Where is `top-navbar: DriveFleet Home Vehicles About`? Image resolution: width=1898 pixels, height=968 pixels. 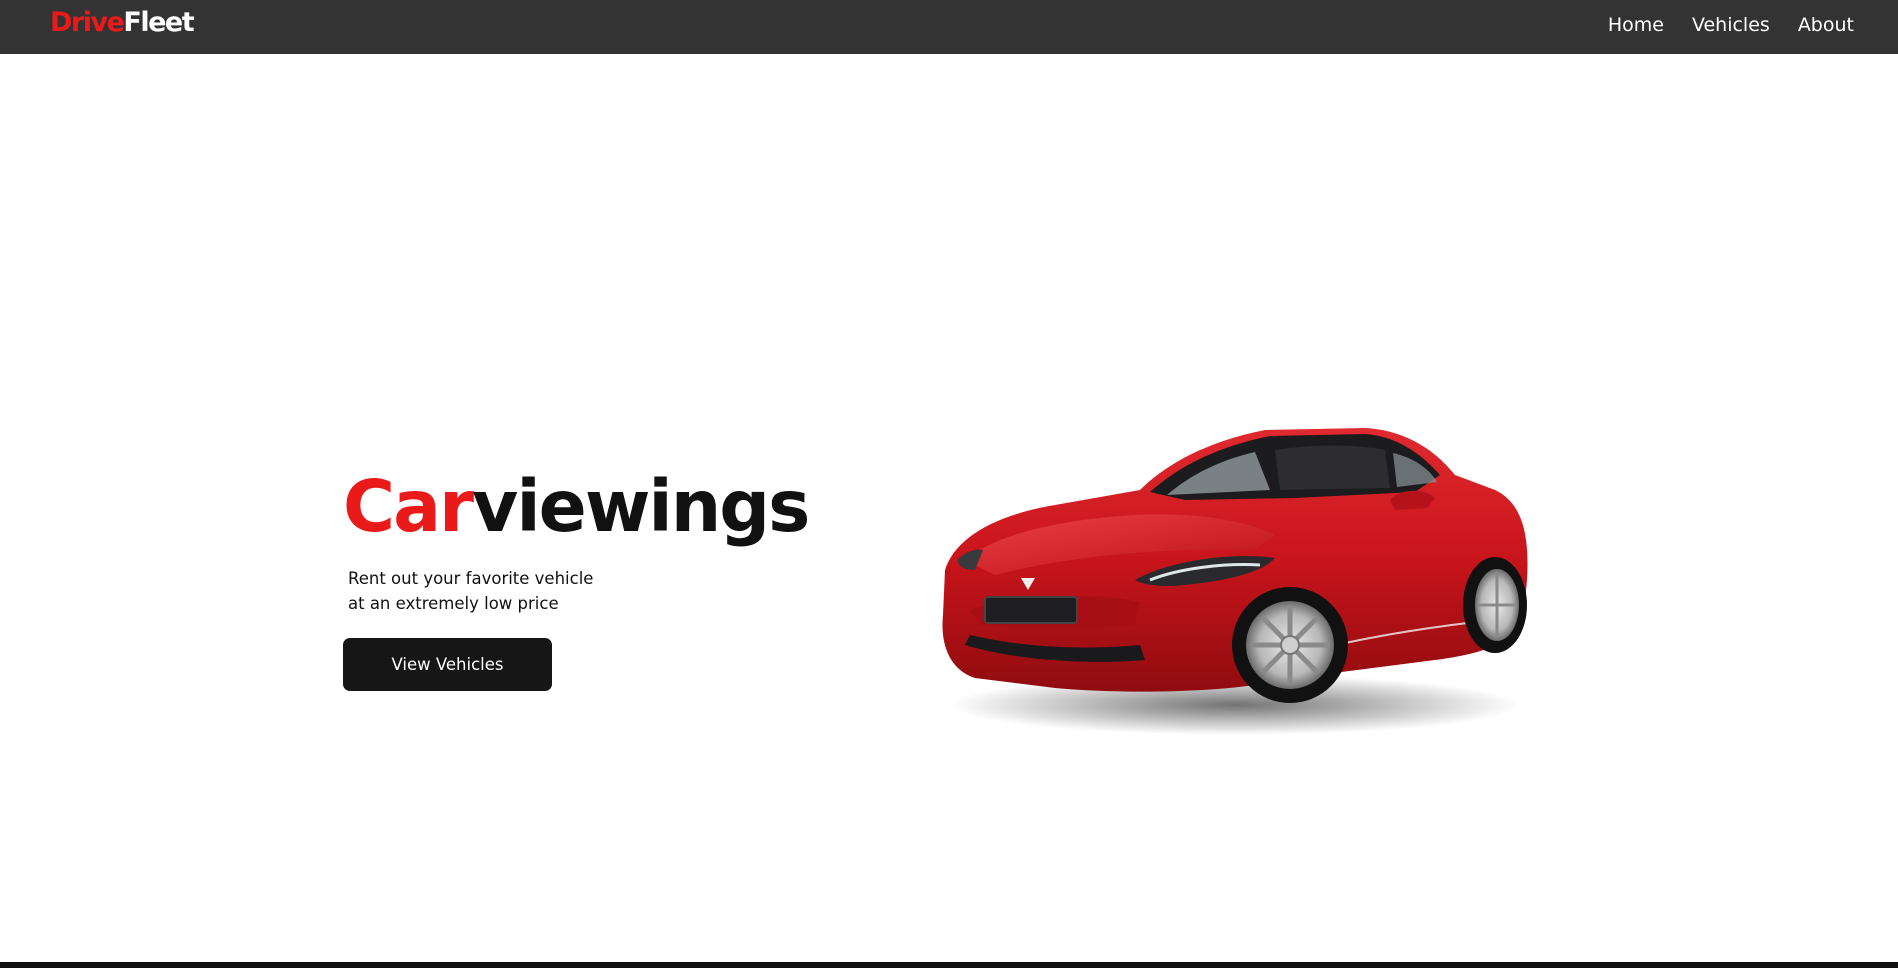
top-navbar: DriveFleet Home Vehicles About is located at coordinates (949, 27).